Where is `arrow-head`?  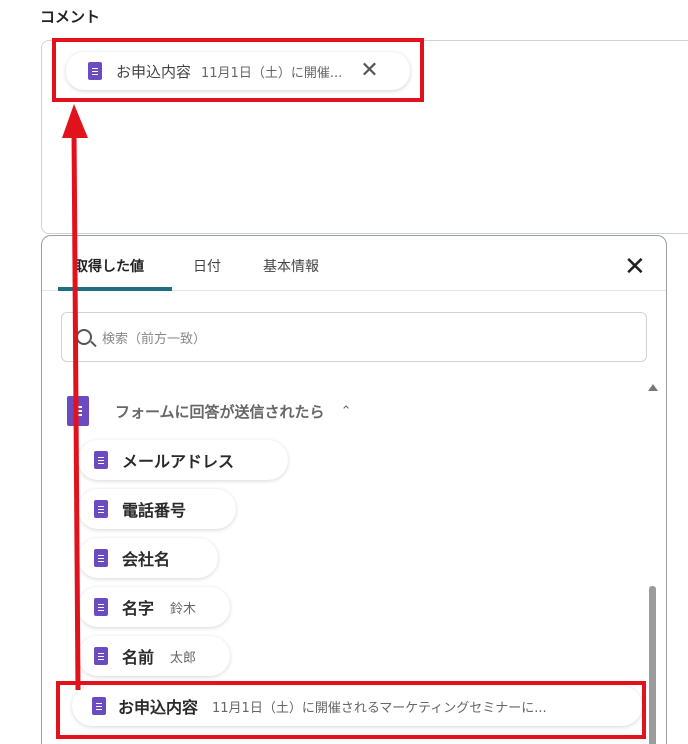 arrow-head is located at coordinates (75, 121).